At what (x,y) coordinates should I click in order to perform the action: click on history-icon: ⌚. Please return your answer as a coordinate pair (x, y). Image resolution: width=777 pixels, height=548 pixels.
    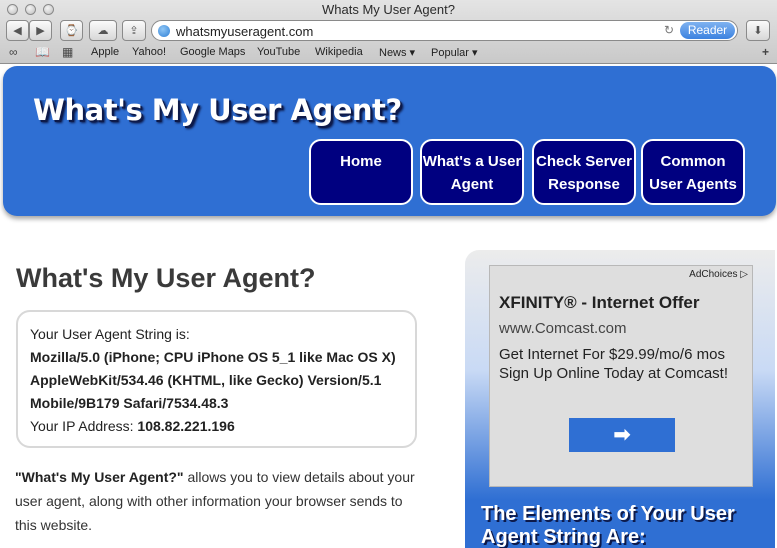
    Looking at the image, I should click on (71, 31).